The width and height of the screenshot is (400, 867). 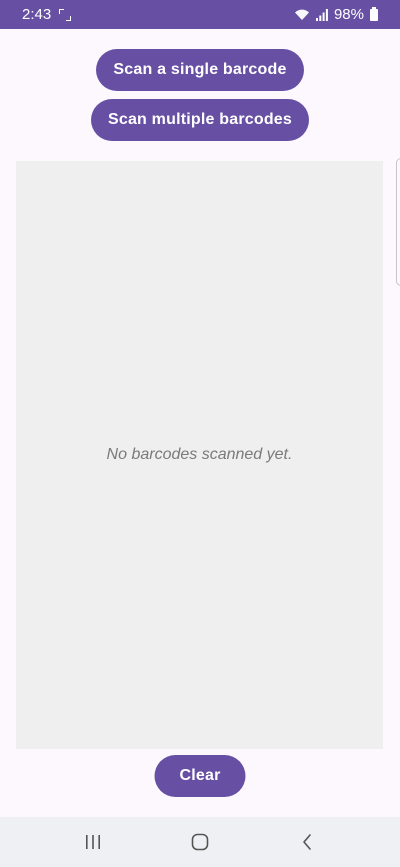 What do you see at coordinates (37, 14) in the screenshot?
I see `status-time: 2:43` at bounding box center [37, 14].